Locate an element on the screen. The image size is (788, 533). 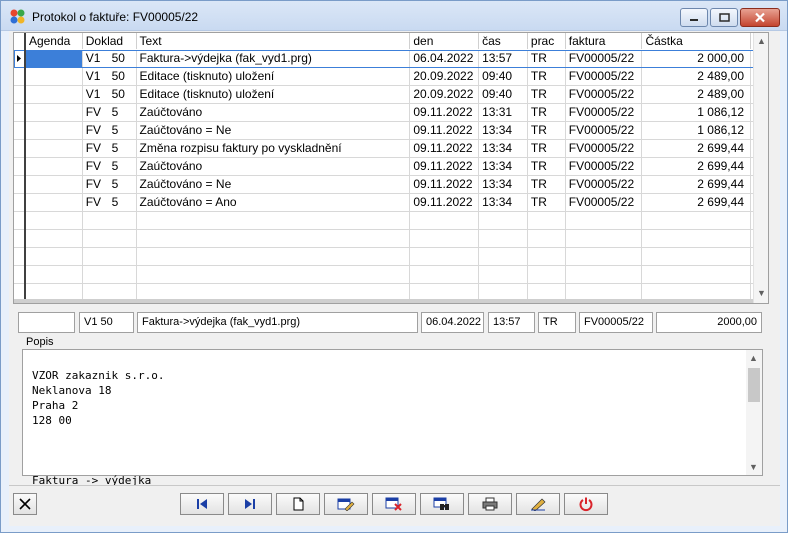
print-icon is located at coordinates (490, 504).